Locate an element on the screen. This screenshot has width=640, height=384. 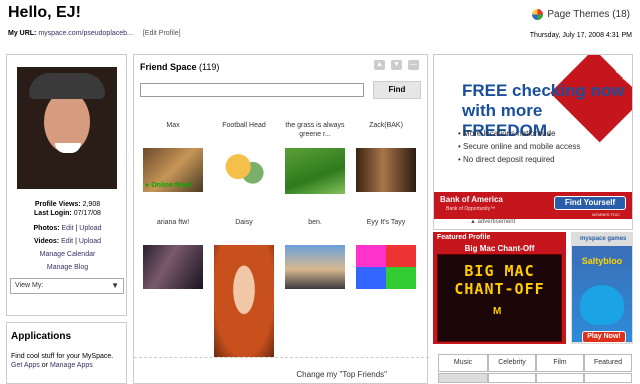
photos-upload-link: Upload is located at coordinates (90, 228).